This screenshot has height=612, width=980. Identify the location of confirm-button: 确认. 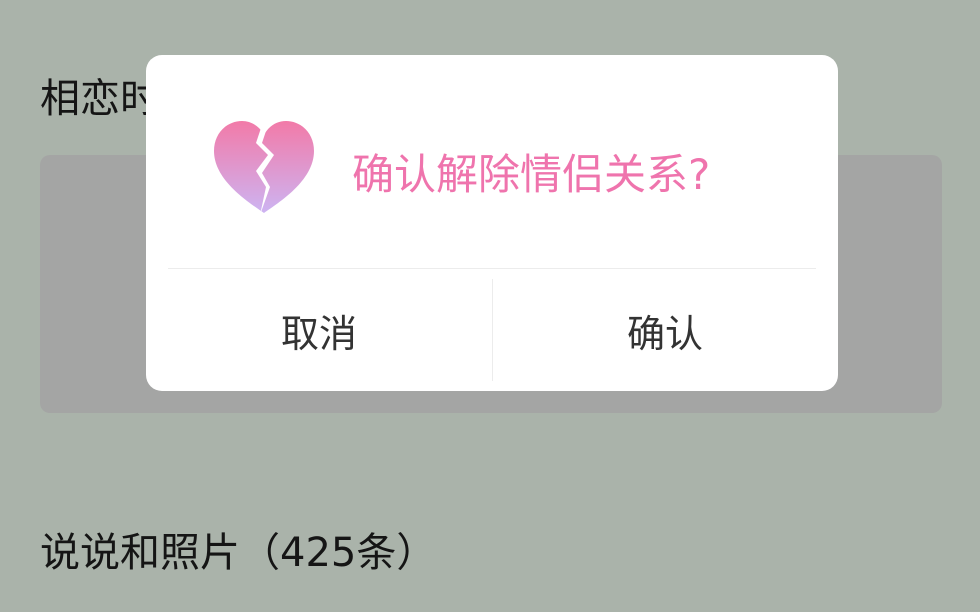
(665, 330).